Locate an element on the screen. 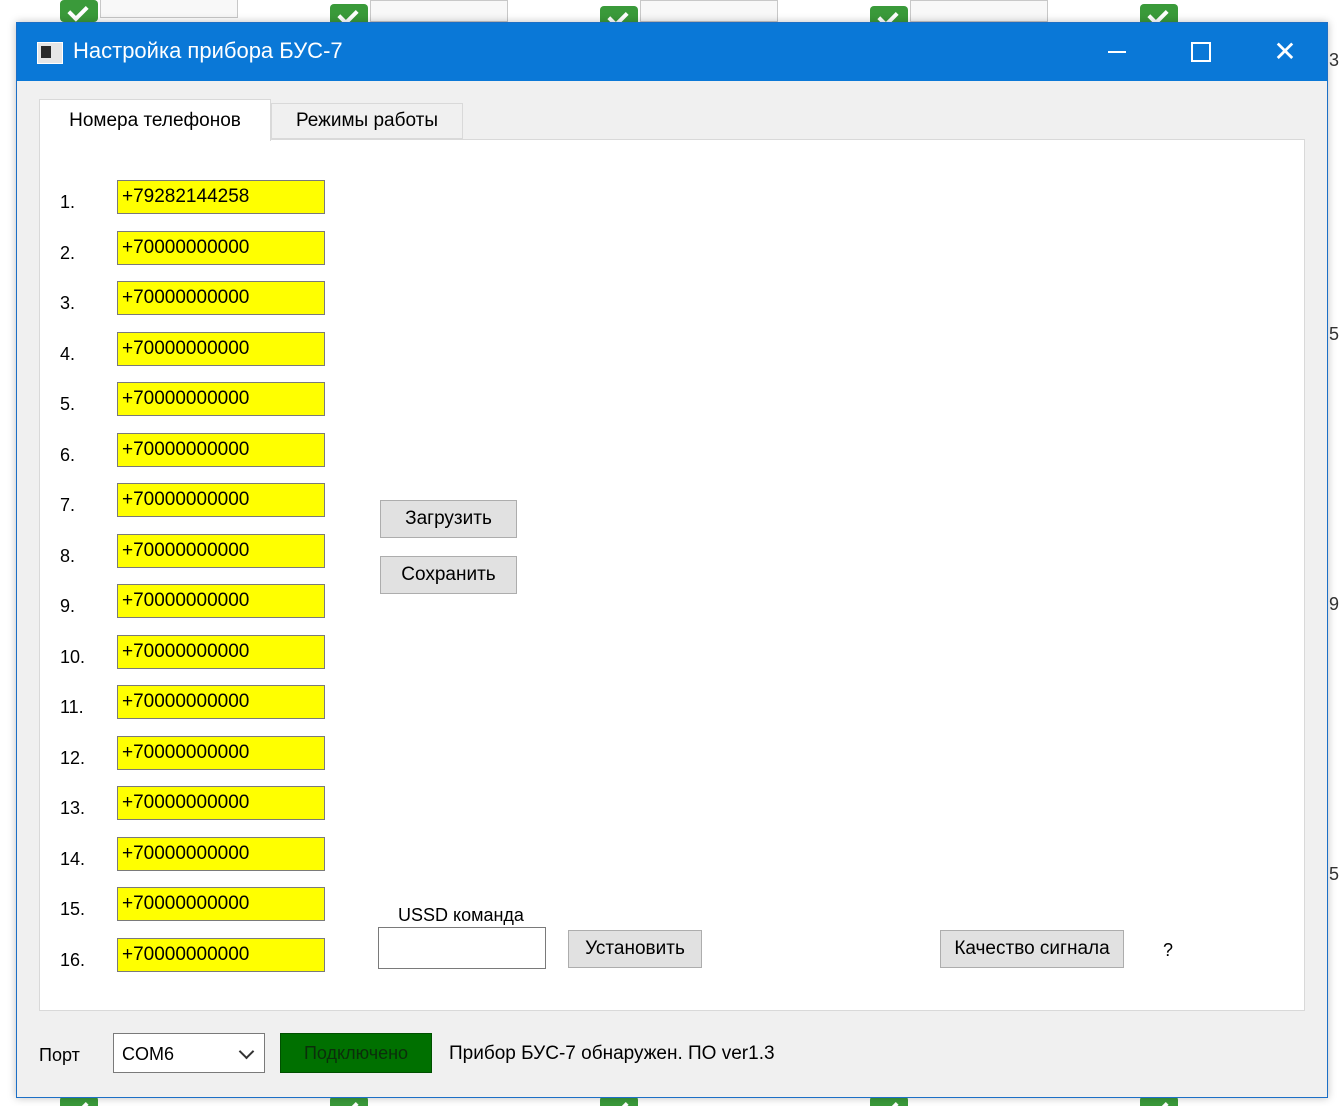 The height and width of the screenshot is (1106, 1341). chevron-down-icon is located at coordinates (246, 1051).